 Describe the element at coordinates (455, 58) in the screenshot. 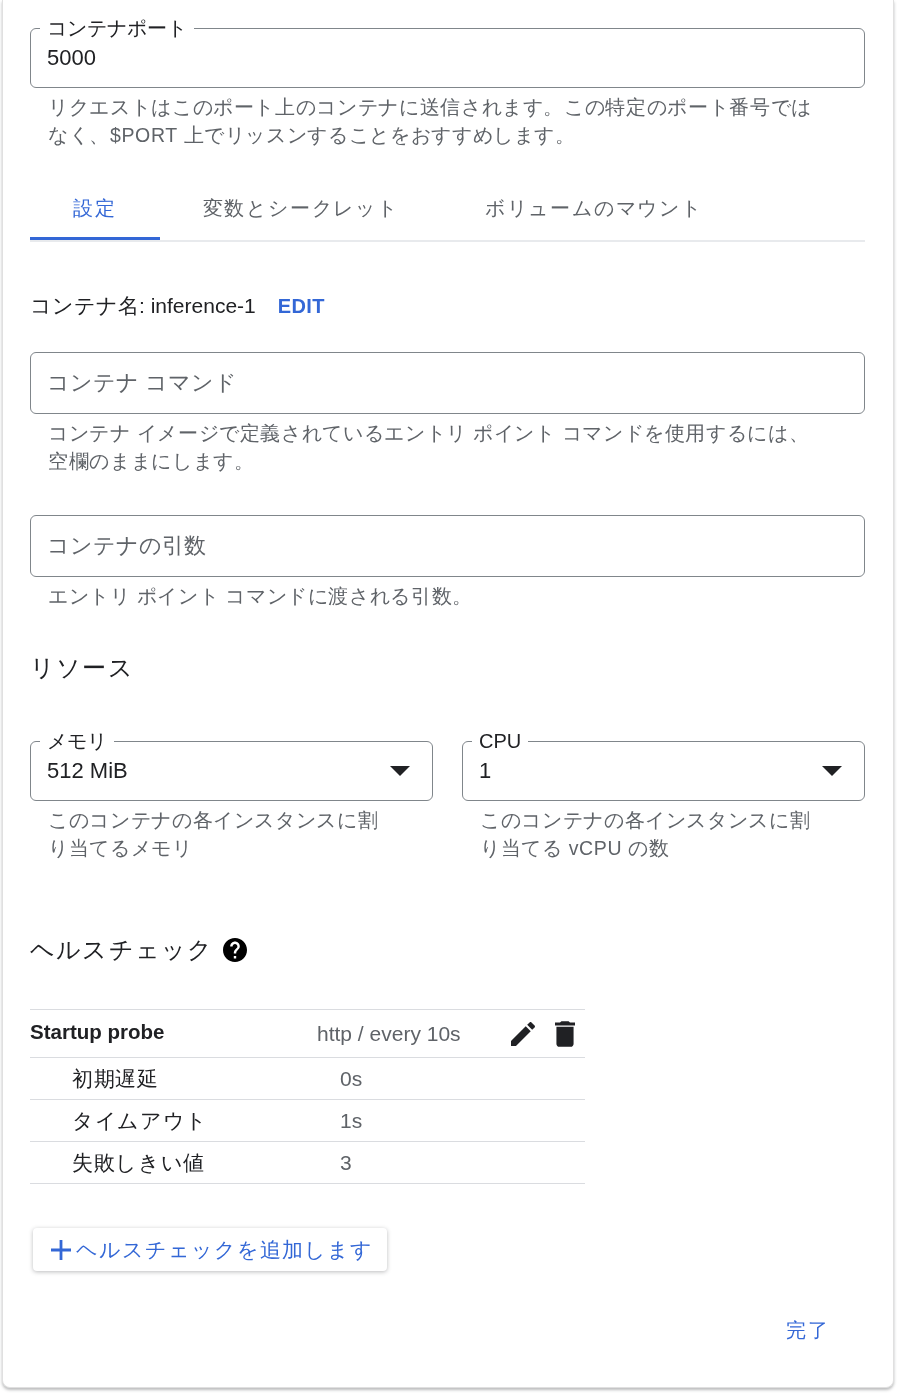

I see `text-input: 5000` at that location.